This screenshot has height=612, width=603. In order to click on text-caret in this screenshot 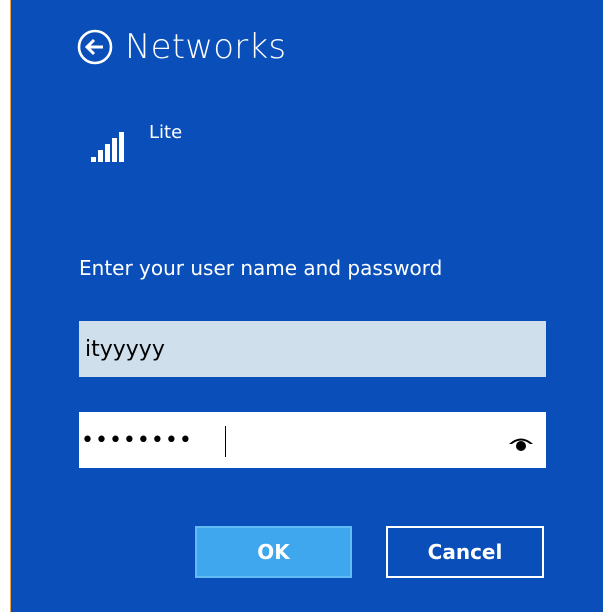, I will do `click(225, 441)`.